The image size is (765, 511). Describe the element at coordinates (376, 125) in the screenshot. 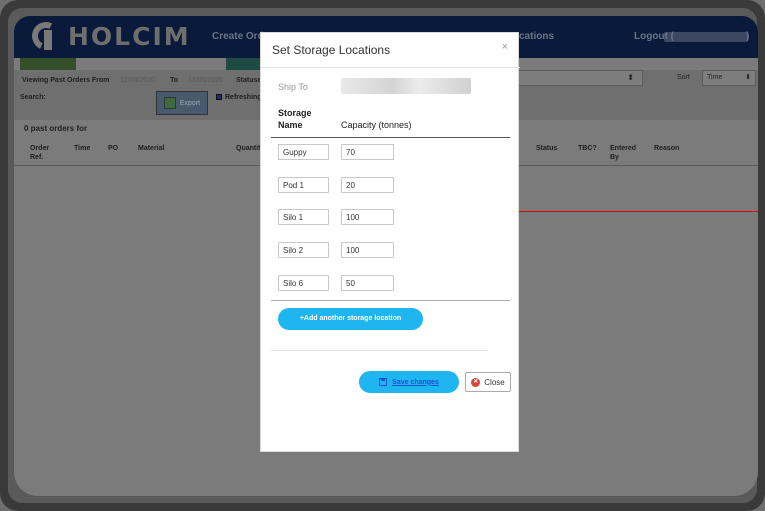

I see `capacity-header: Capacity (tonnes)` at that location.